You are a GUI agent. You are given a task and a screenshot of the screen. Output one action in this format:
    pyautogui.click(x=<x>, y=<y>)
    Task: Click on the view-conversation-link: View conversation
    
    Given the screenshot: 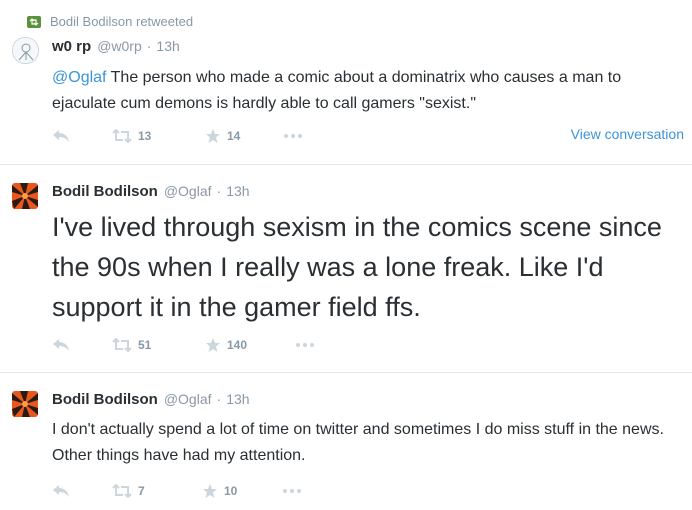 What is the action you would take?
    pyautogui.click(x=627, y=134)
    